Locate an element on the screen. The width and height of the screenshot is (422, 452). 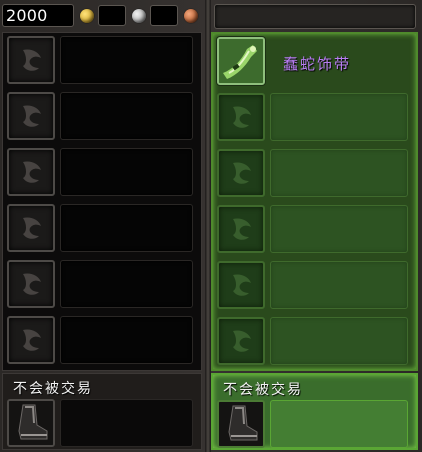
player-money-bar: 2000 is located at coordinates (104, 16).